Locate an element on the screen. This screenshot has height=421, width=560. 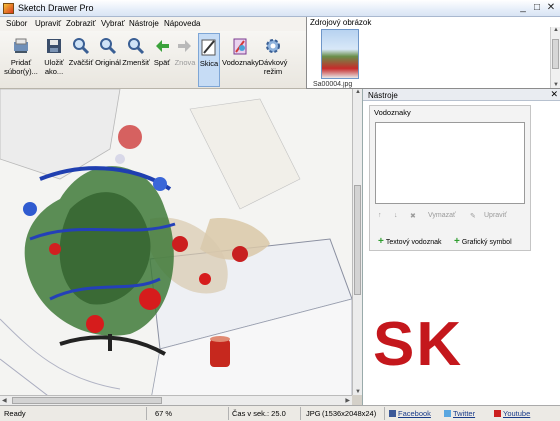
watermark-icon is located at coordinates (240, 46).